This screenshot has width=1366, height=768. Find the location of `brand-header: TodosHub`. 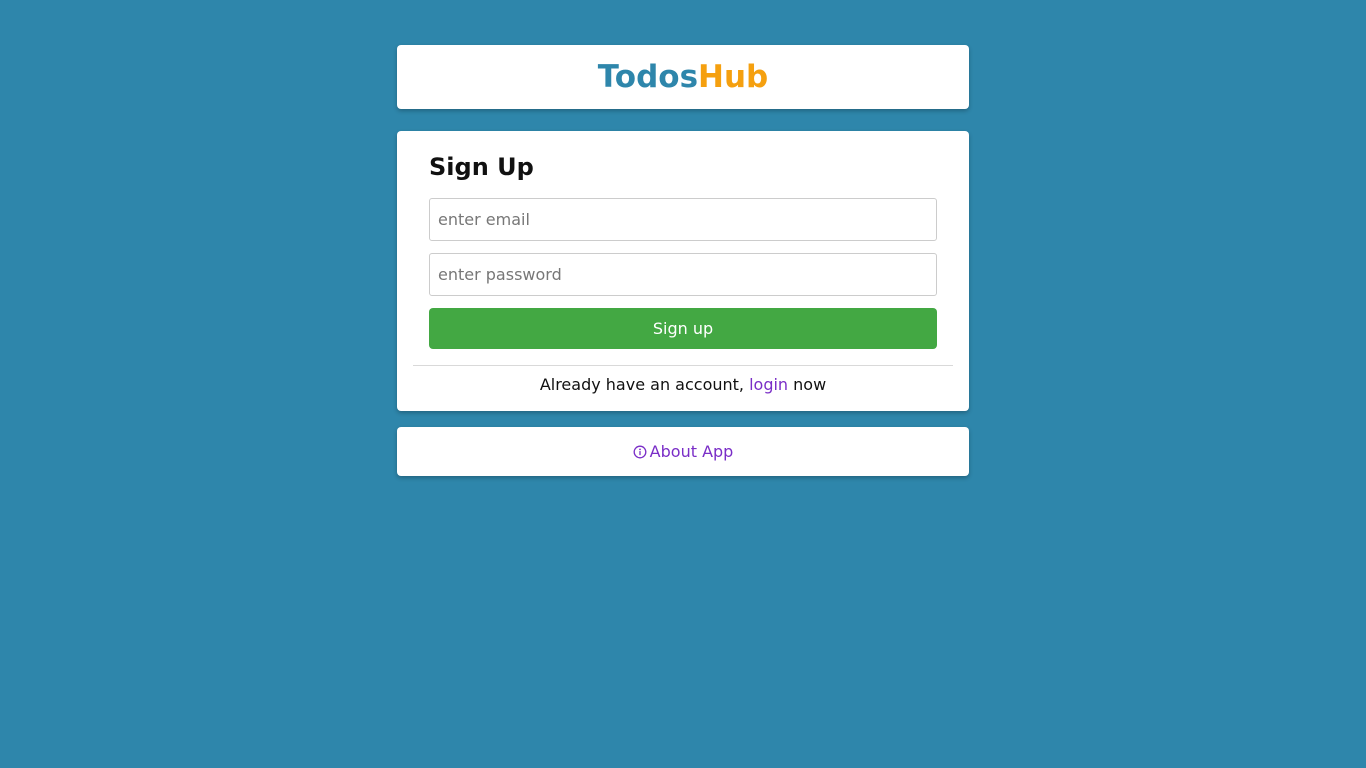

brand-header: TodosHub is located at coordinates (683, 77).